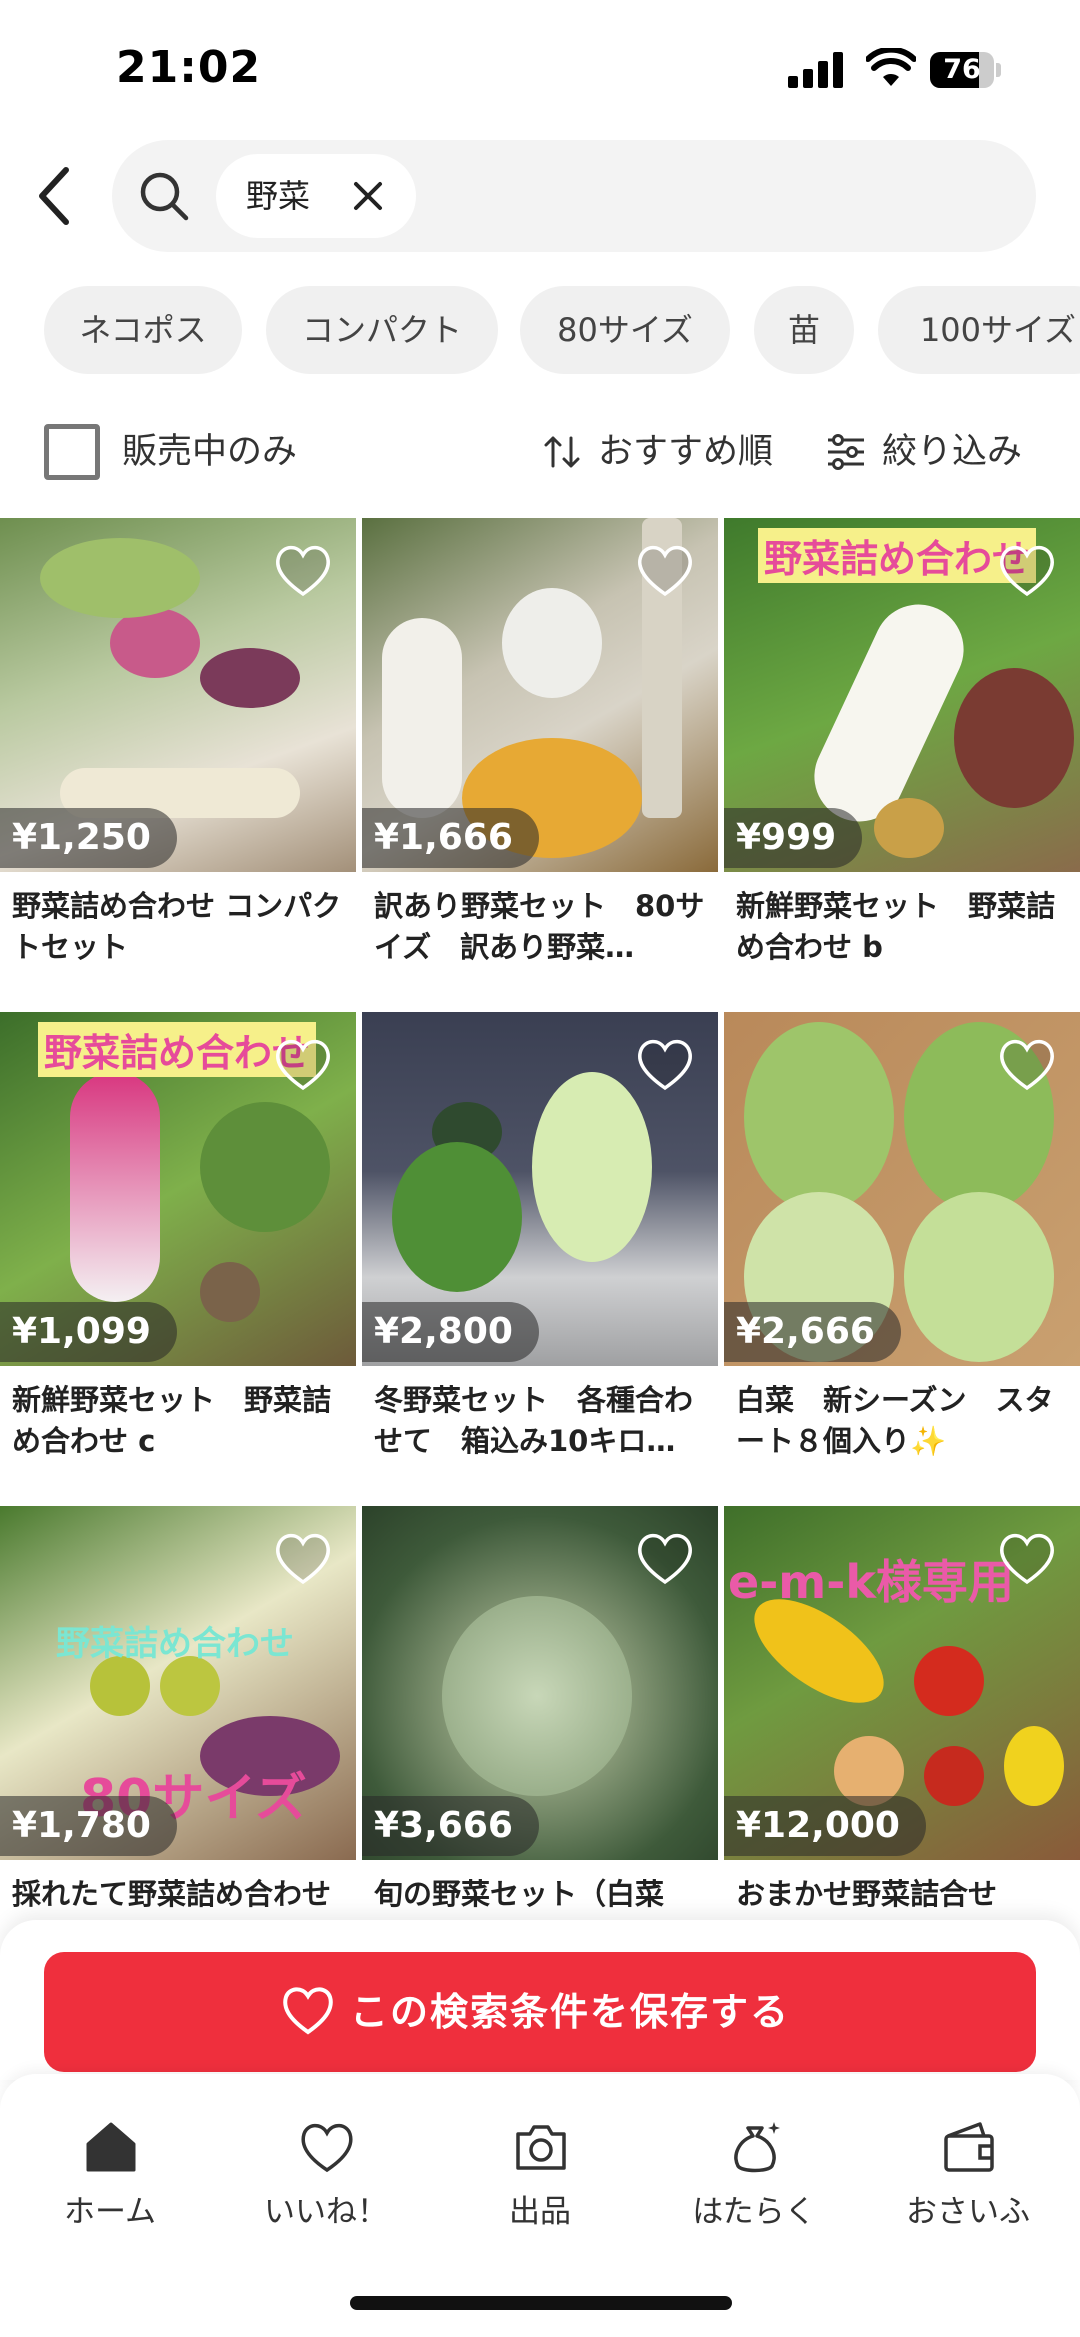 Image resolution: width=1080 pixels, height=2337 pixels. What do you see at coordinates (816, 70) in the screenshot?
I see `signal-icon` at bounding box center [816, 70].